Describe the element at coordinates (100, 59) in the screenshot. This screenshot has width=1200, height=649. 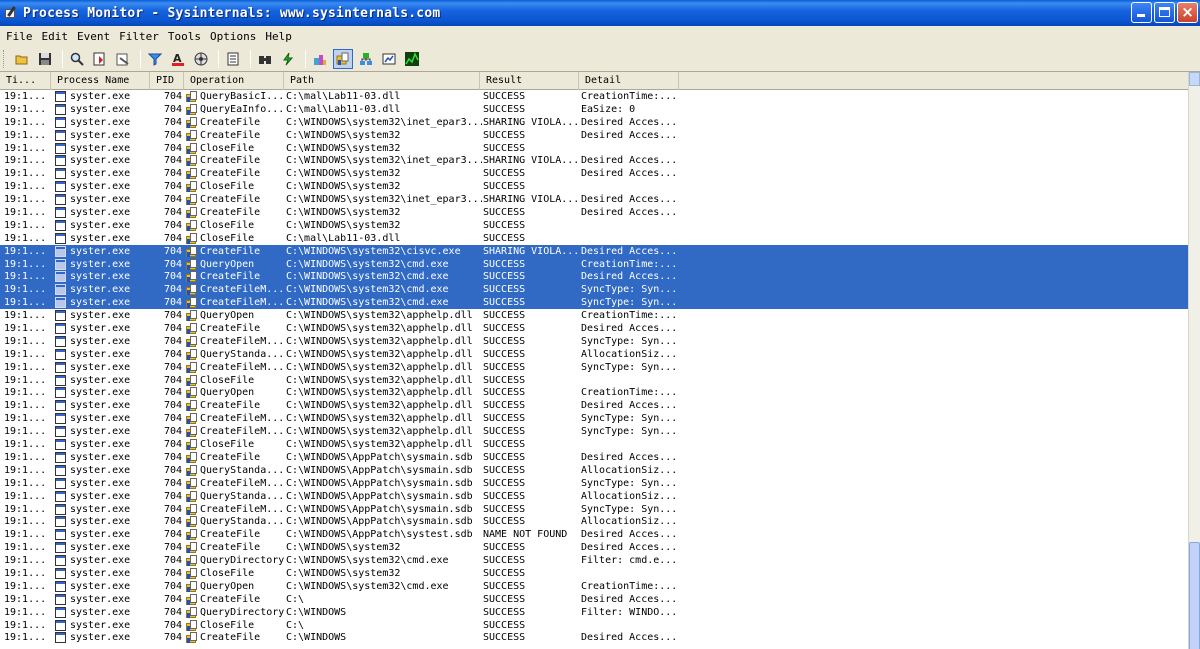
I see `autoscroll-button` at that location.